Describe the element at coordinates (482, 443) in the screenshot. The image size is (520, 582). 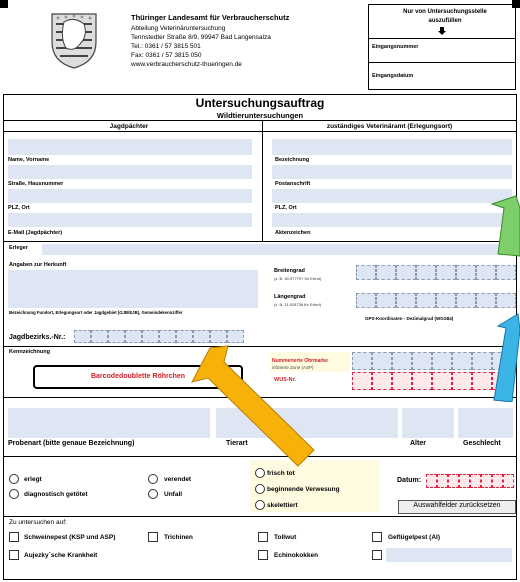
I see `sex-label: Geschlecht` at that location.